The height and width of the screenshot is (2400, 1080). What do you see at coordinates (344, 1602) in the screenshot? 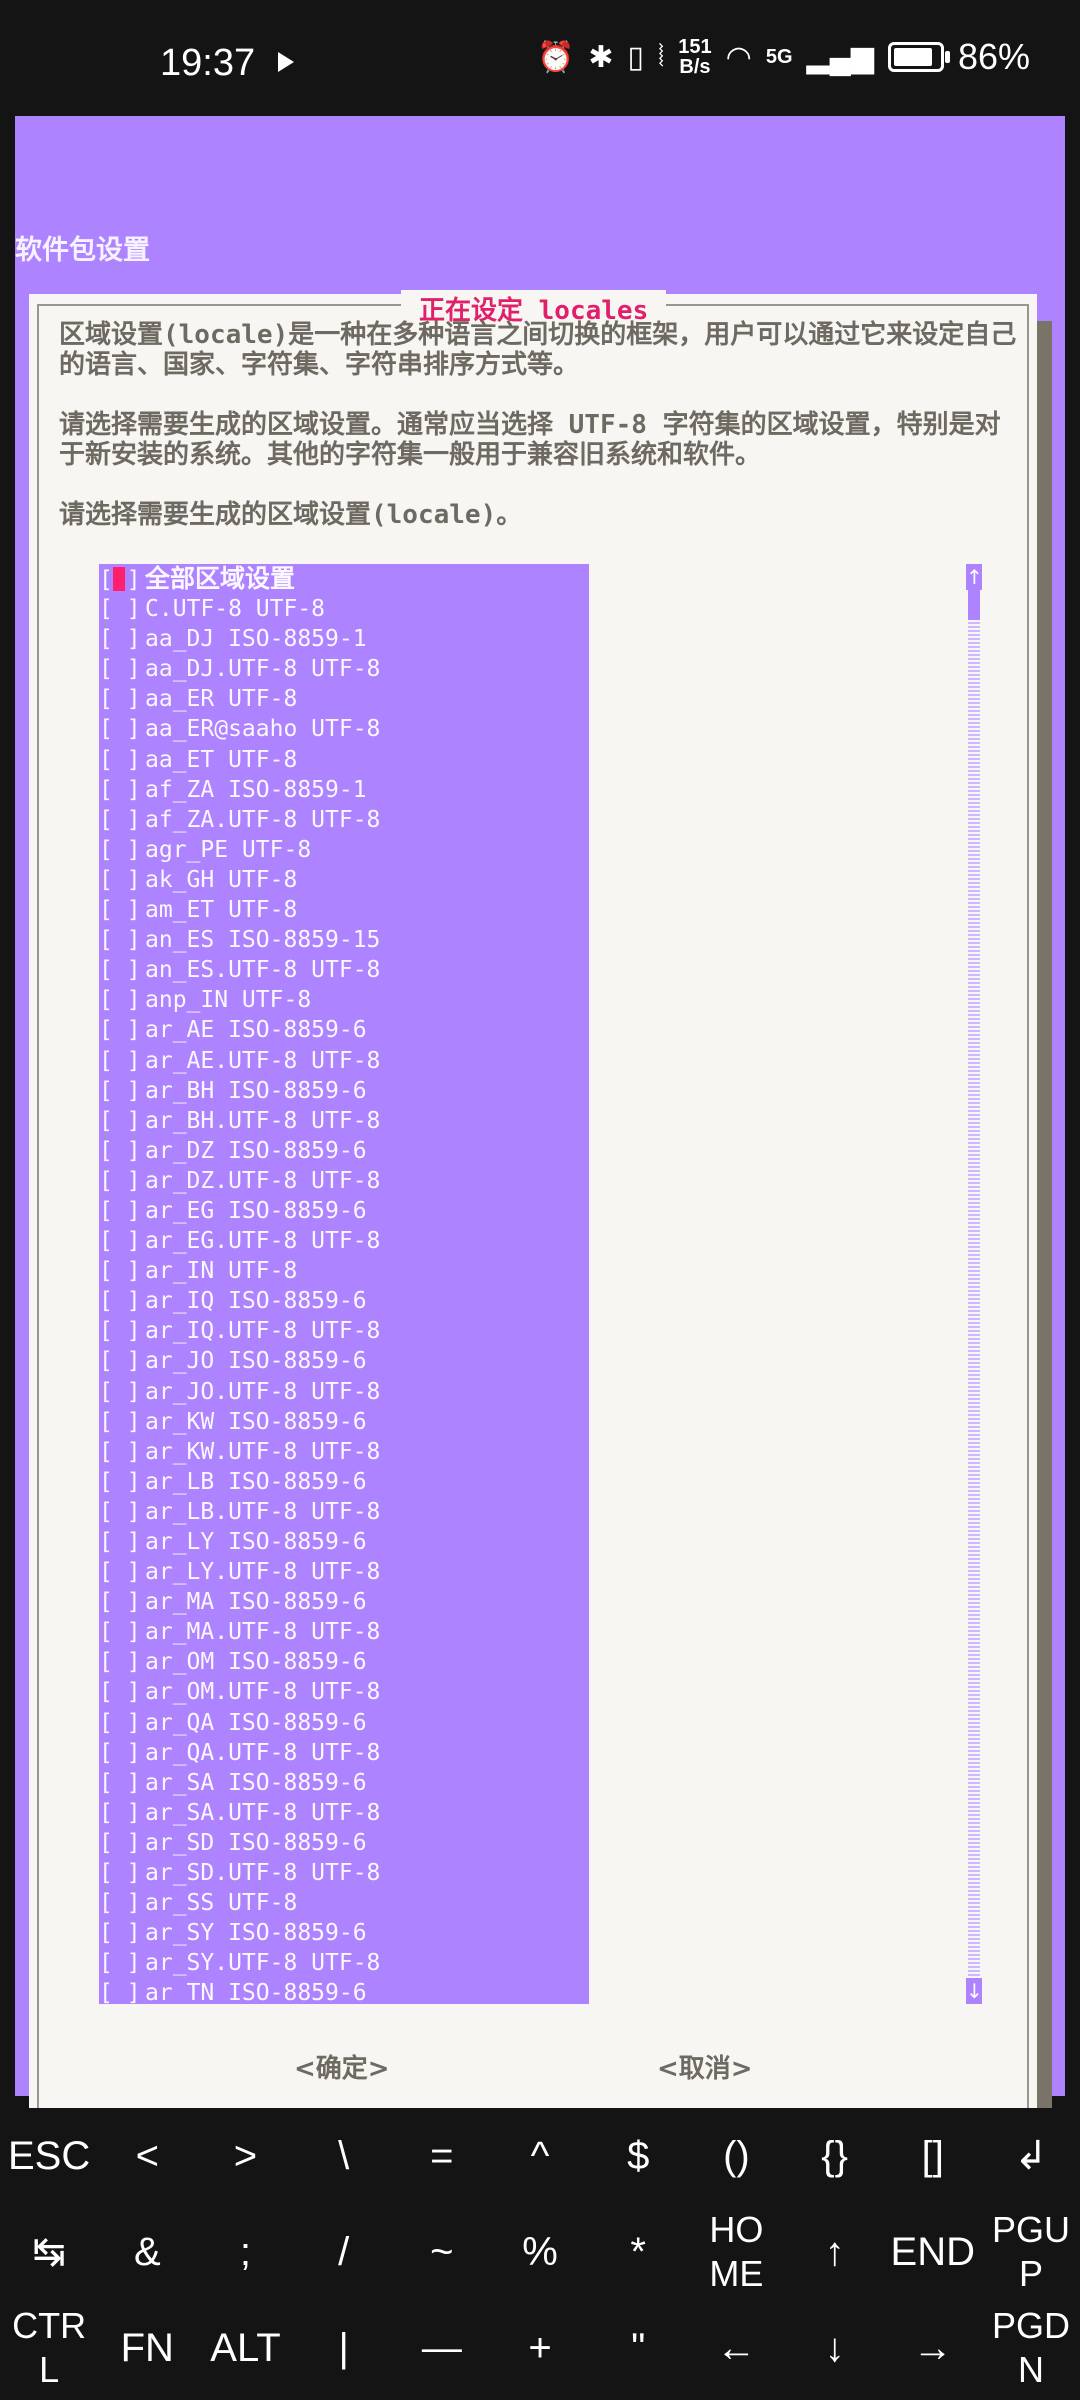
I see `locale-list-item: [ ] ar_MA ISO-8859-6` at bounding box center [344, 1602].